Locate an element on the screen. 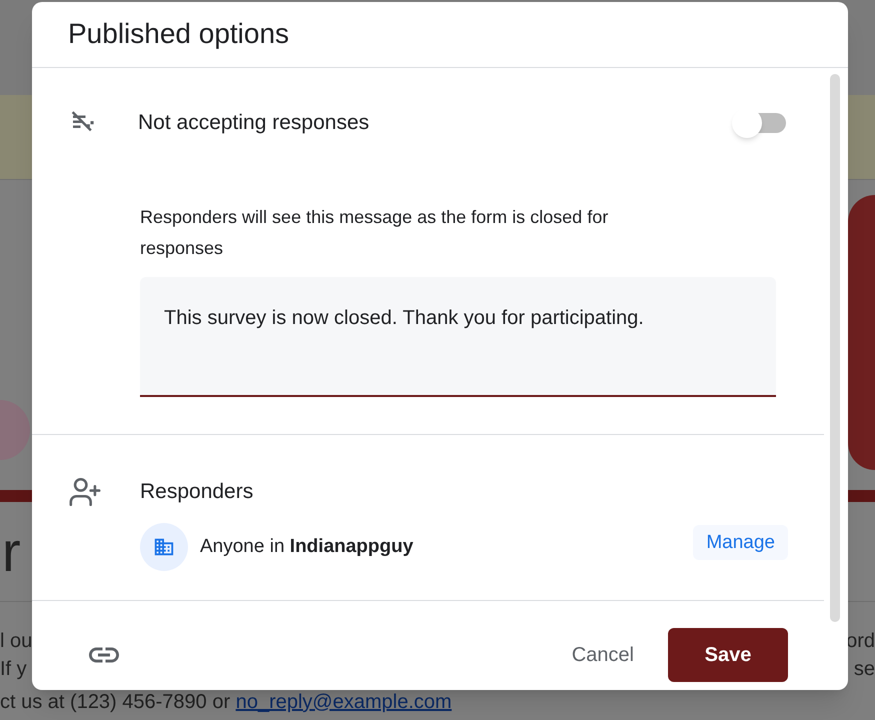 This screenshot has height=720, width=875. option-label: Not accepting responses is located at coordinates (254, 123).